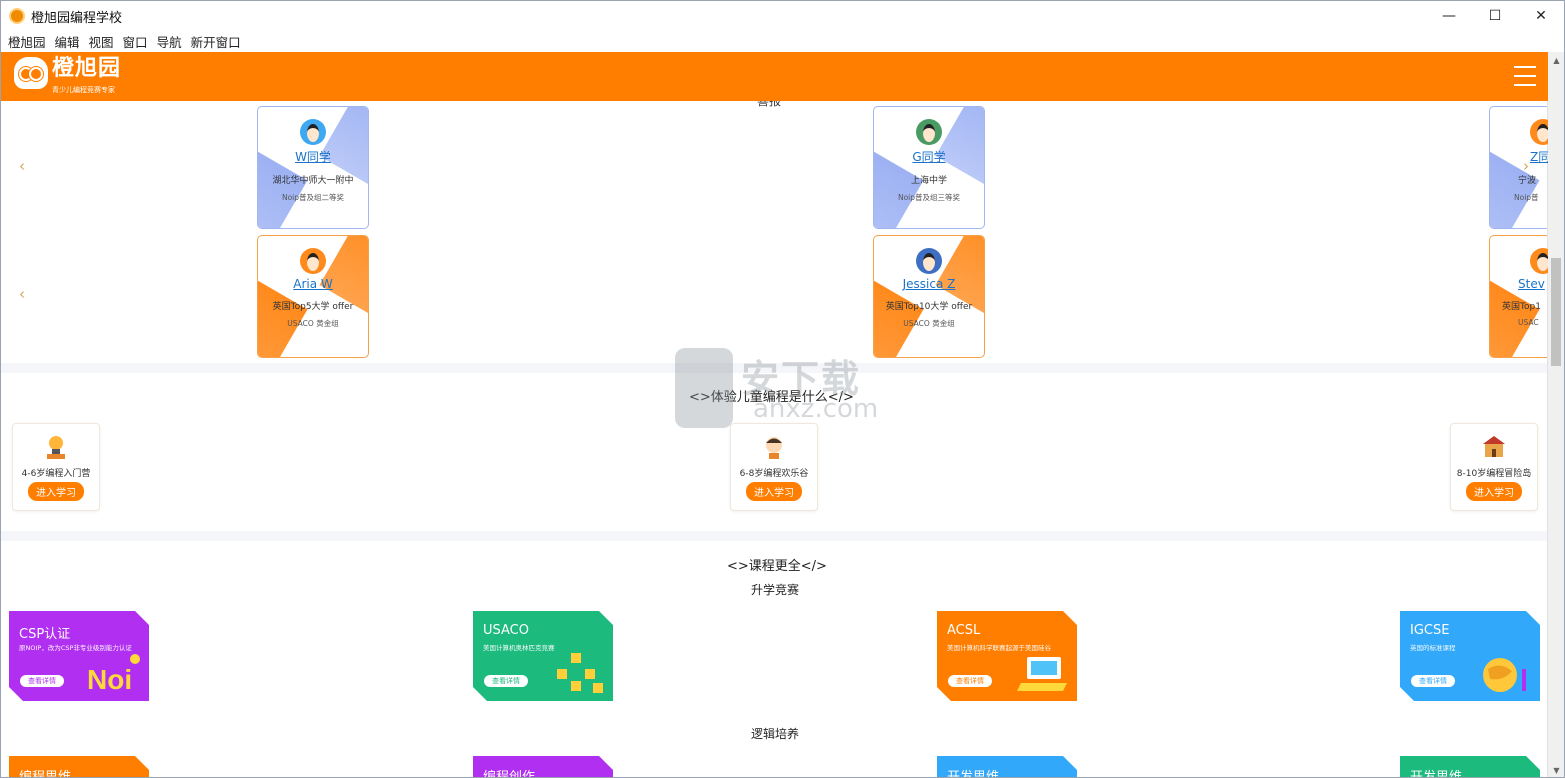  What do you see at coordinates (1449, 16) in the screenshot?
I see `minimize-button: —` at bounding box center [1449, 16].